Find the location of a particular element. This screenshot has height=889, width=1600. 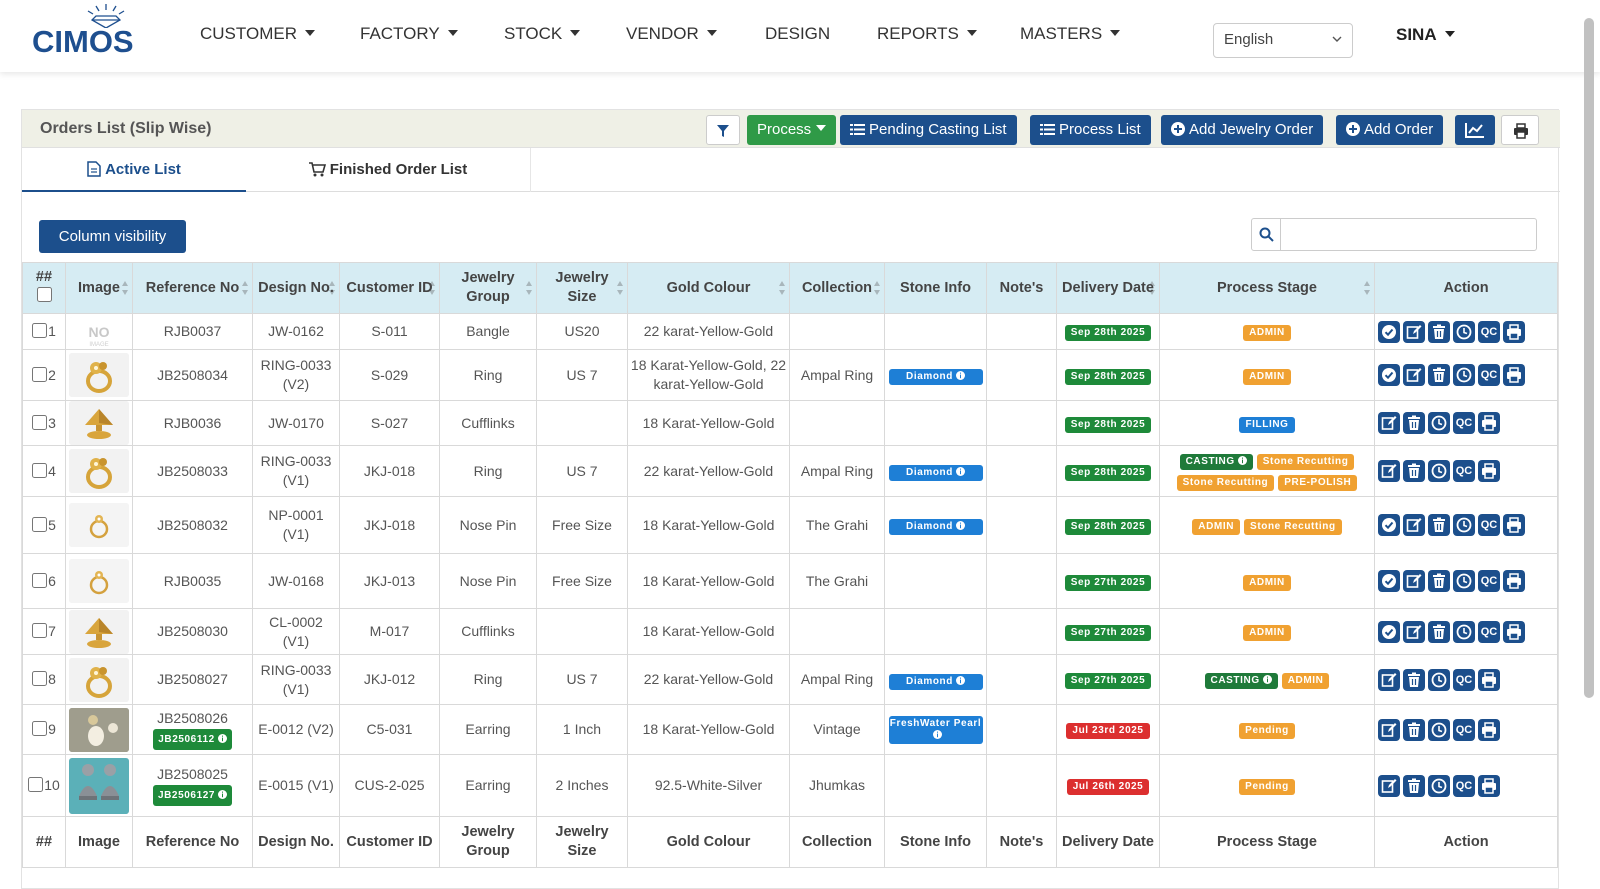

add-jewelry-order-button: Add Jewelry Order is located at coordinates (1242, 130).